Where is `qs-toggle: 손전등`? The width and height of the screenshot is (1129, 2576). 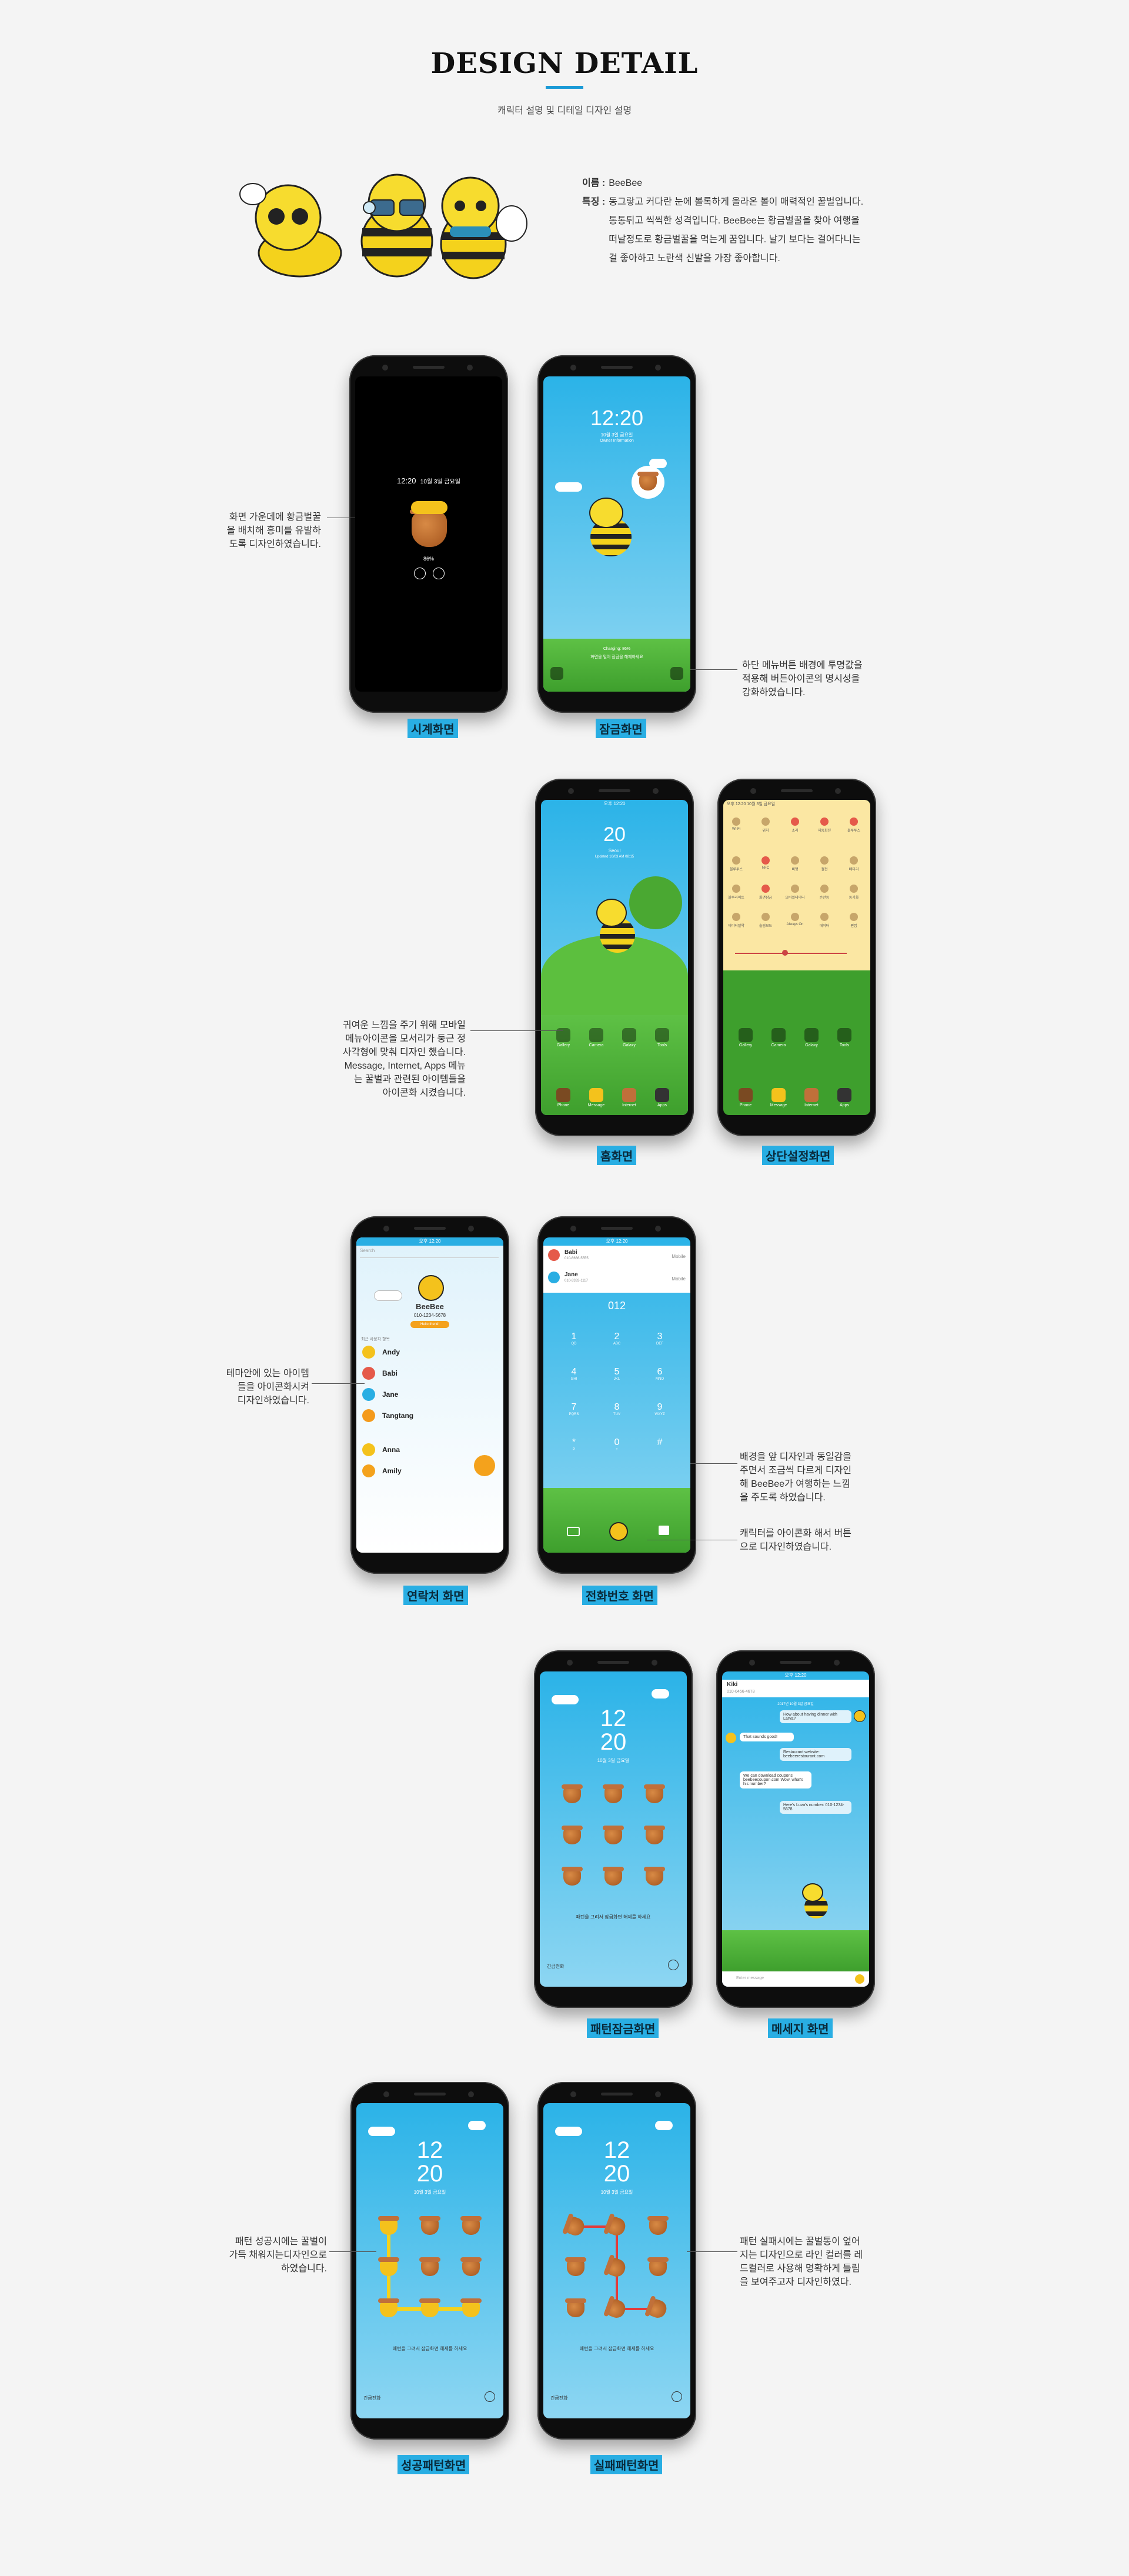
qs-toggle: 손전등 is located at coordinates (824, 892).